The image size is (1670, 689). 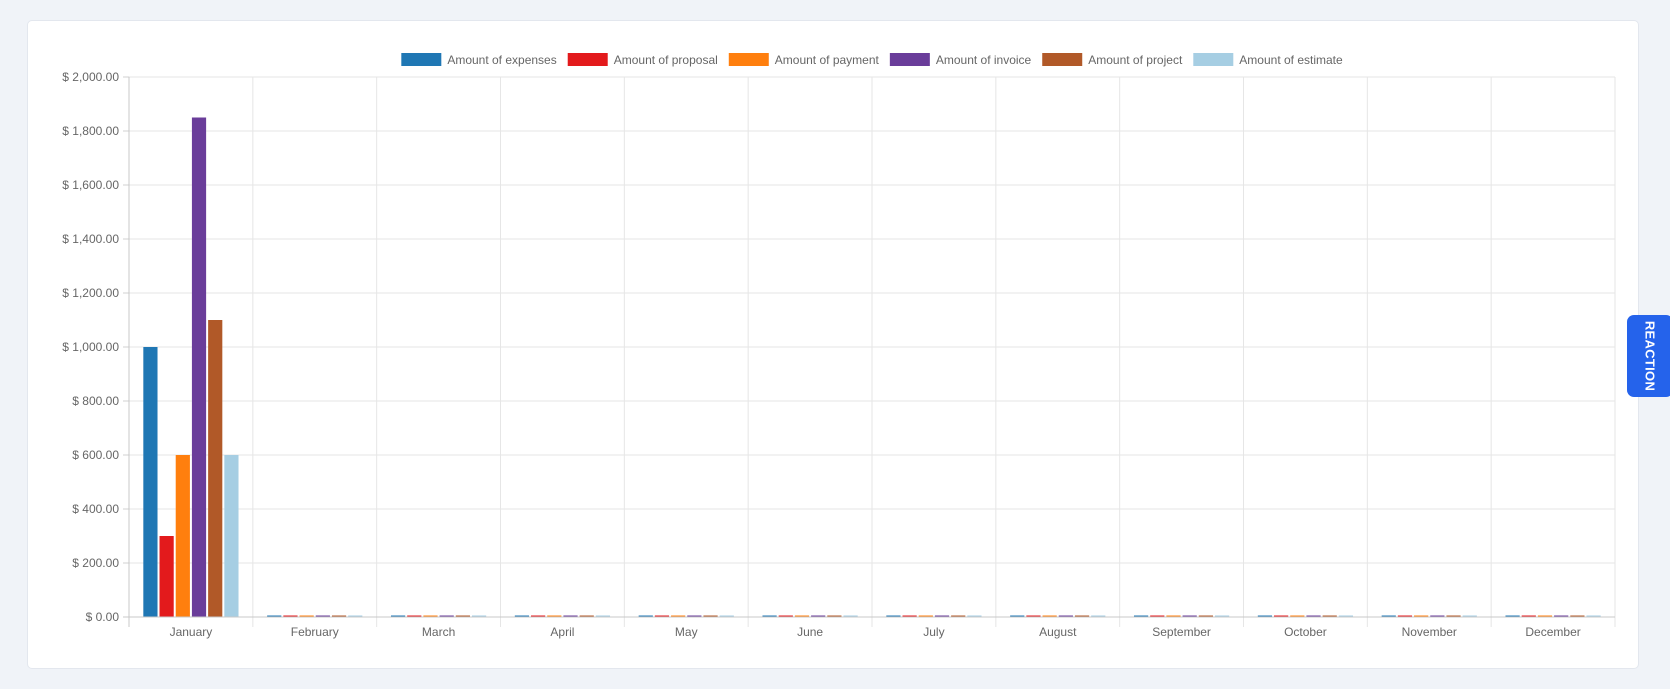 What do you see at coordinates (562, 632) in the screenshot?
I see `x-tick-label: April` at bounding box center [562, 632].